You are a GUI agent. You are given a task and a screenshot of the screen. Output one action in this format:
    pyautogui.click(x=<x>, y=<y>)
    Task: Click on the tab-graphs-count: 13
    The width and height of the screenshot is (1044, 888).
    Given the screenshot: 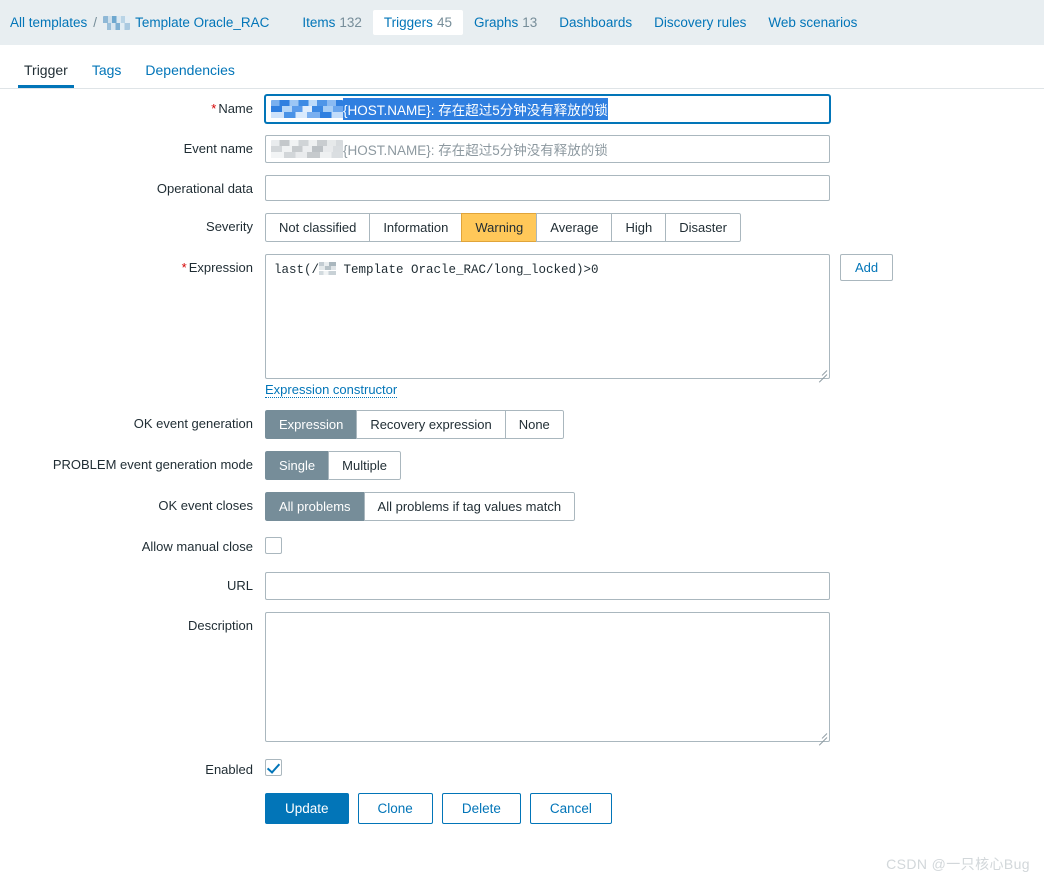 What is the action you would take?
    pyautogui.click(x=530, y=22)
    